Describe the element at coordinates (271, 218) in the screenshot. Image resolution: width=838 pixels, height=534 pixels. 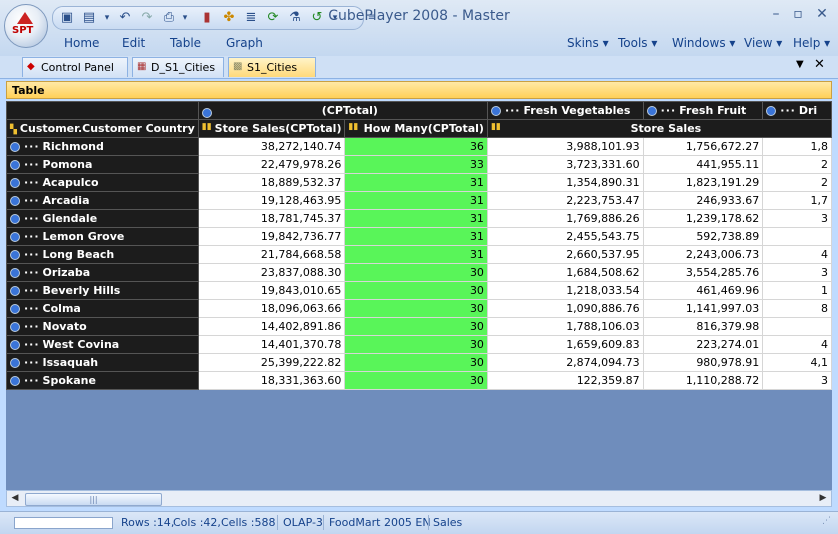
I see `store-sales-cp-cell: 18,781,745.37` at that location.